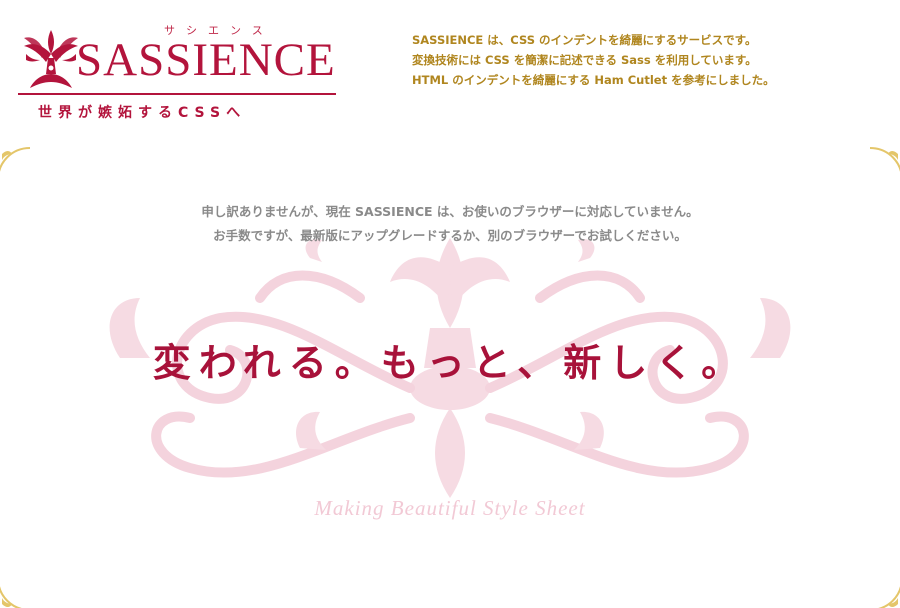  What do you see at coordinates (450, 235) in the screenshot?
I see `notice-line: お手数ですが、最新版にアップグレードするか、別のブラウザーでお試しください。` at bounding box center [450, 235].